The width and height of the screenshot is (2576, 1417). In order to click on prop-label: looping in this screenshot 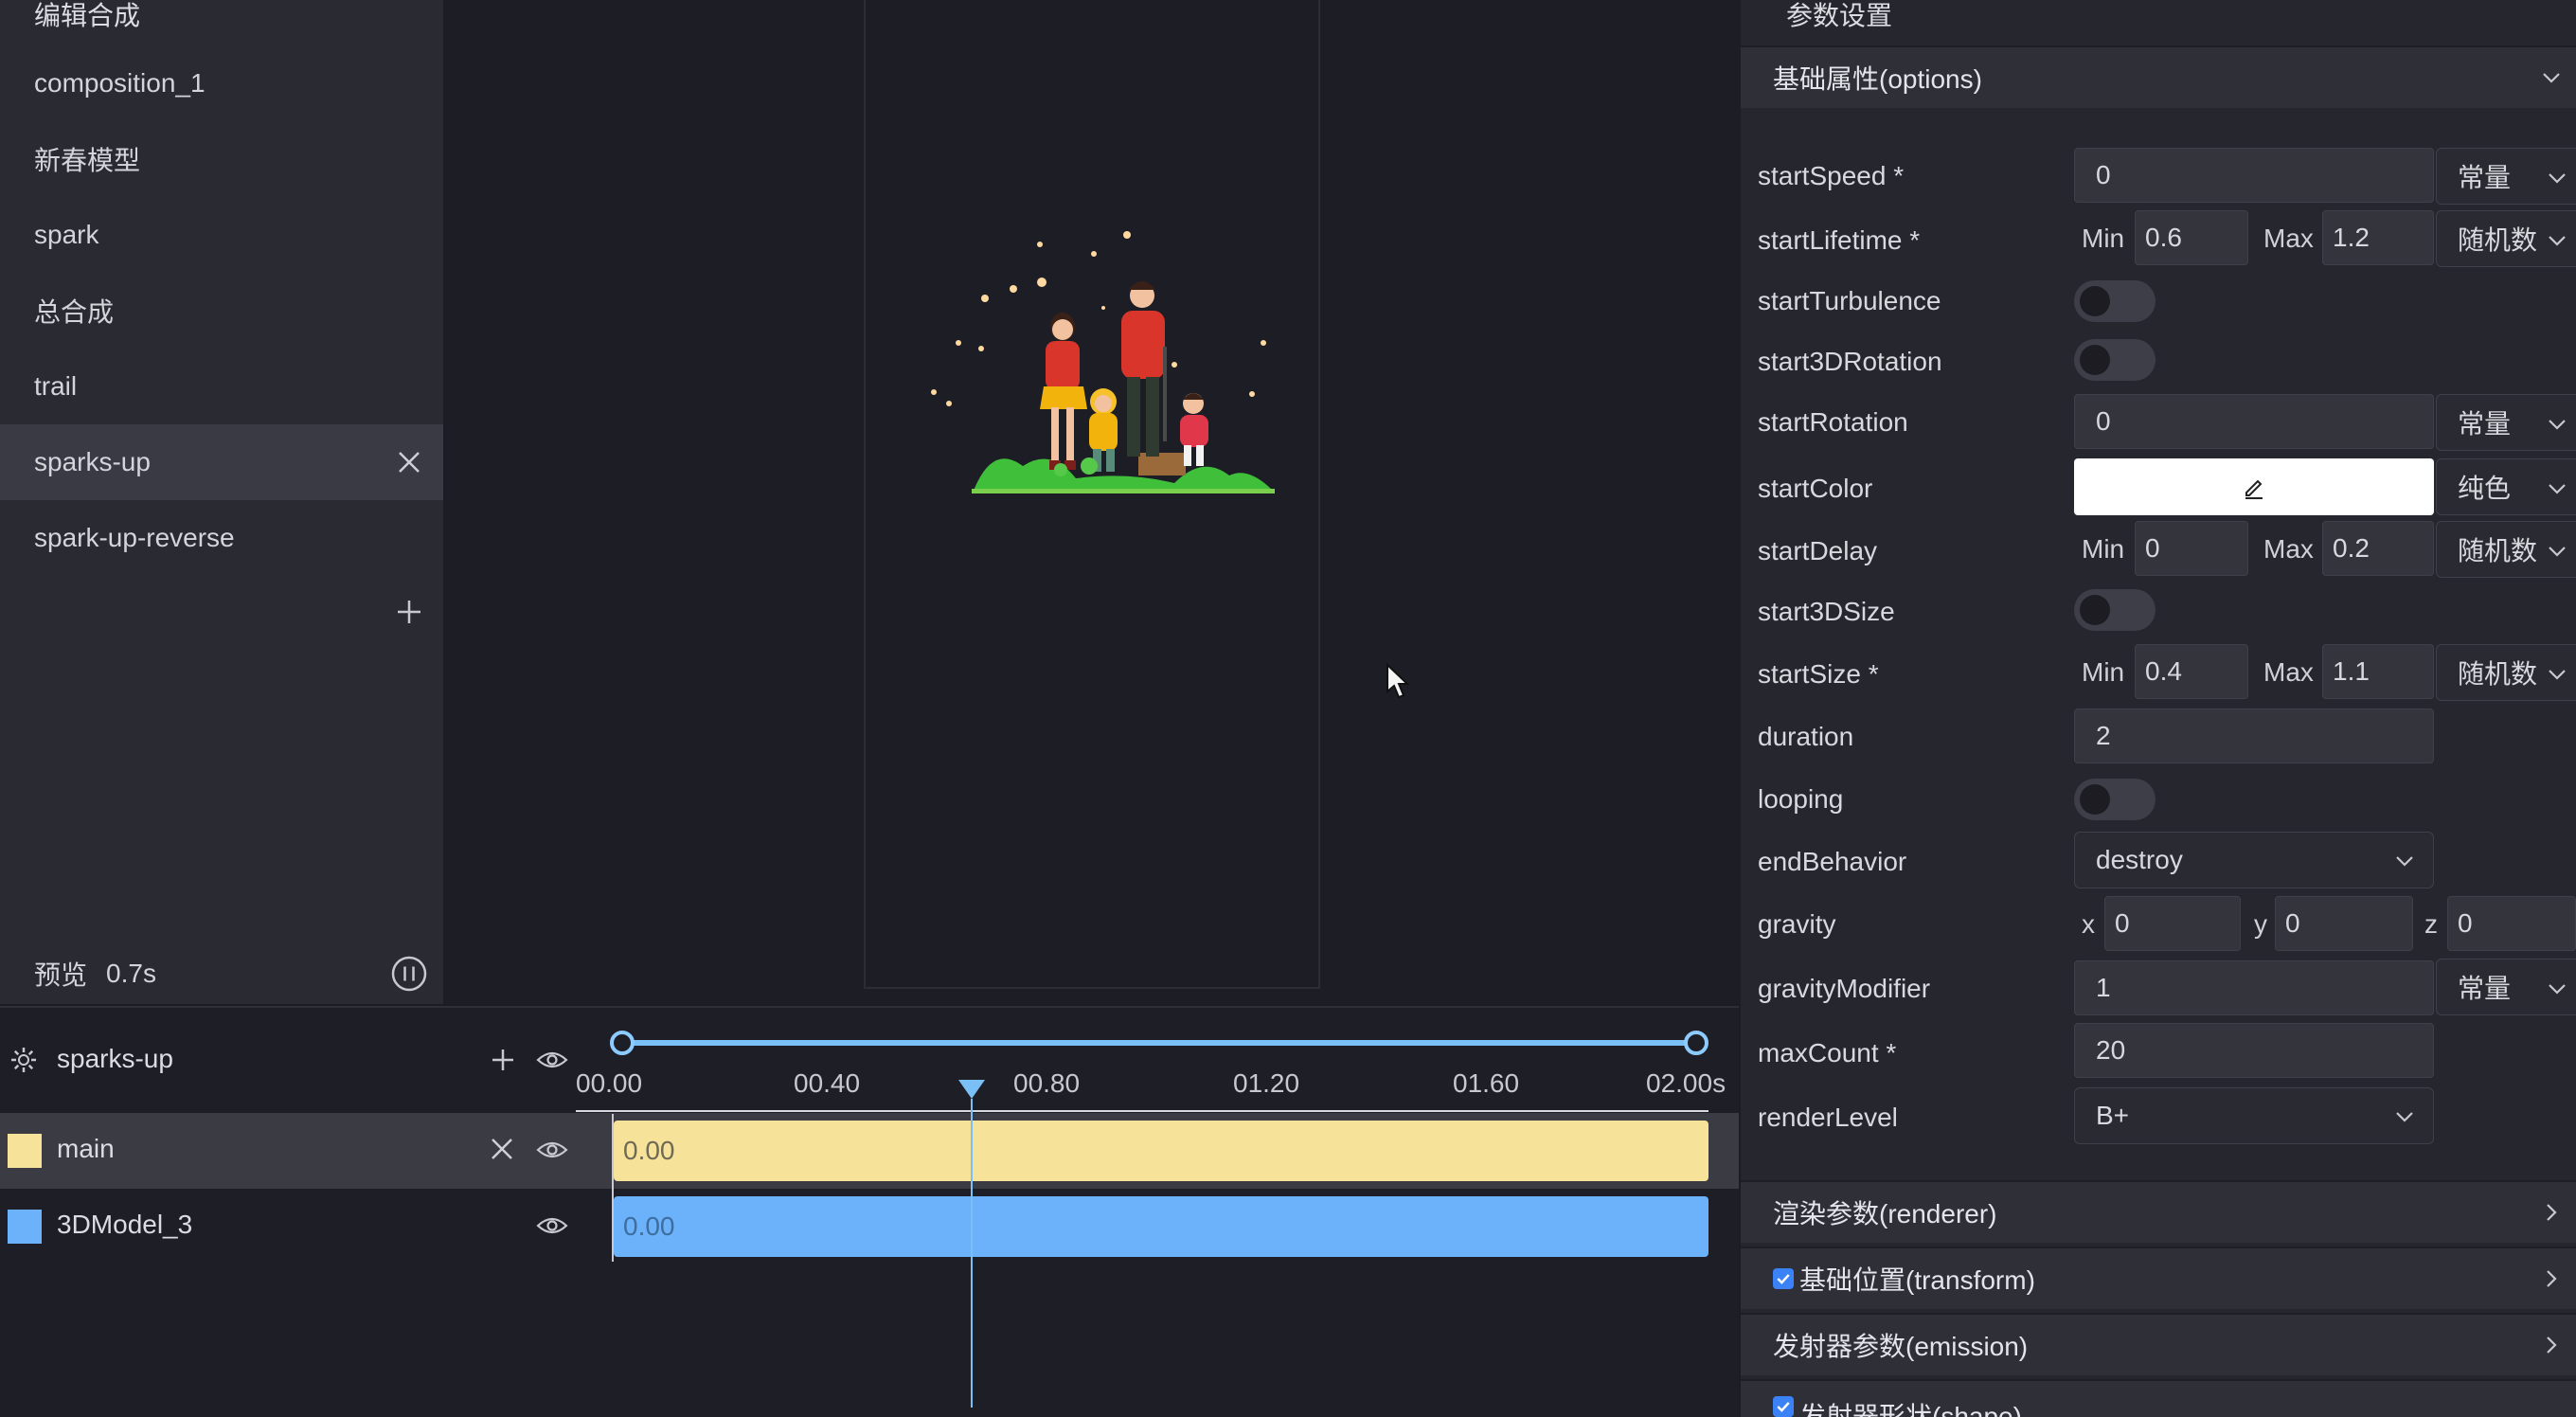, I will do `click(1801, 799)`.